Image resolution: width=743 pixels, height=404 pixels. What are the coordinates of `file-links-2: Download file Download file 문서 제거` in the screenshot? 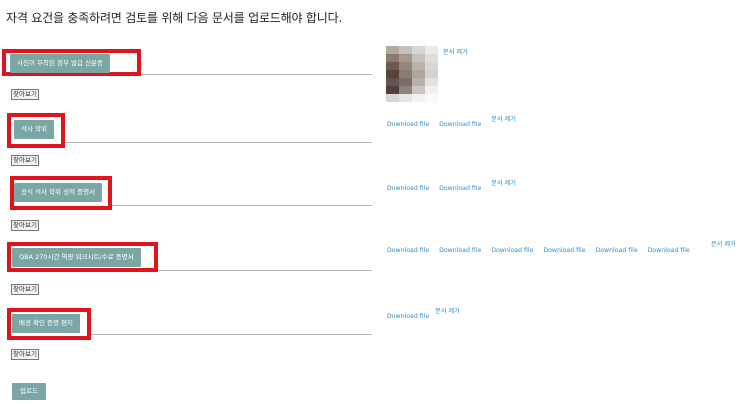 It's located at (455, 122).